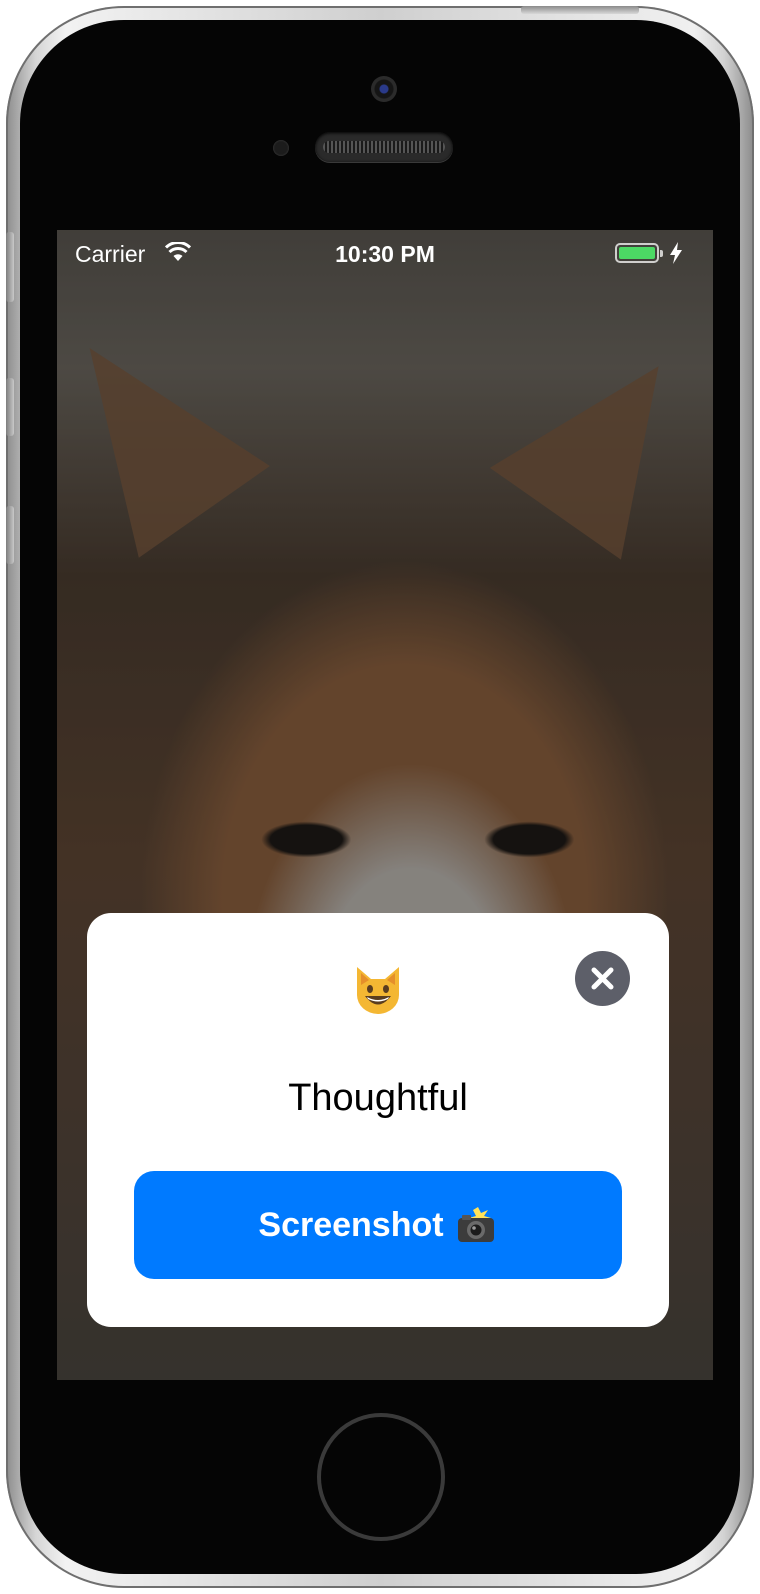 Image resolution: width=760 pixels, height=1594 pixels. I want to click on earpiece-speaker, so click(384, 147).